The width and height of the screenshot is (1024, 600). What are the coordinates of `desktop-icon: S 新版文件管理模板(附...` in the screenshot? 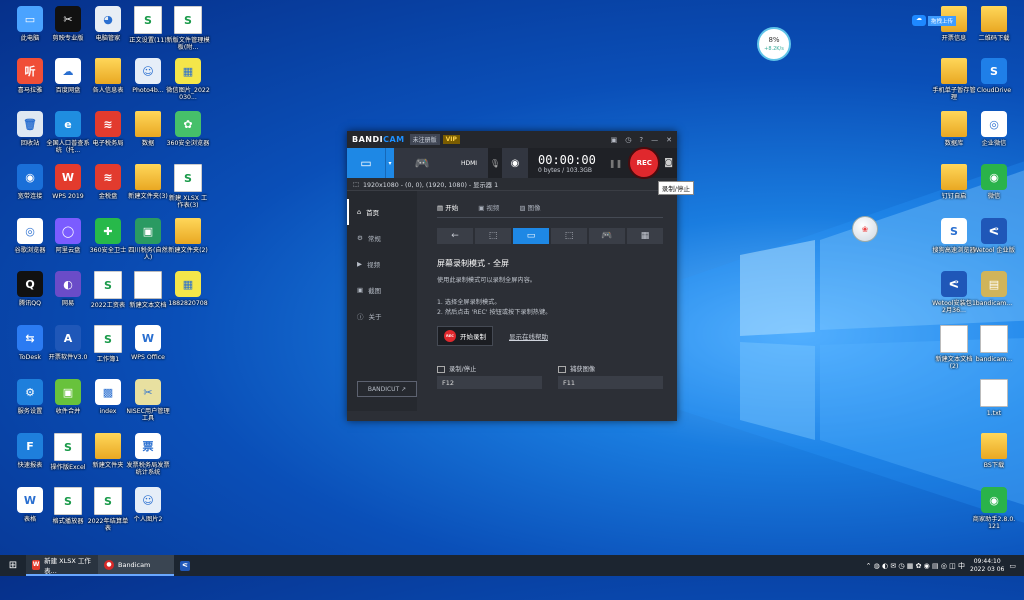 It's located at (188, 28).